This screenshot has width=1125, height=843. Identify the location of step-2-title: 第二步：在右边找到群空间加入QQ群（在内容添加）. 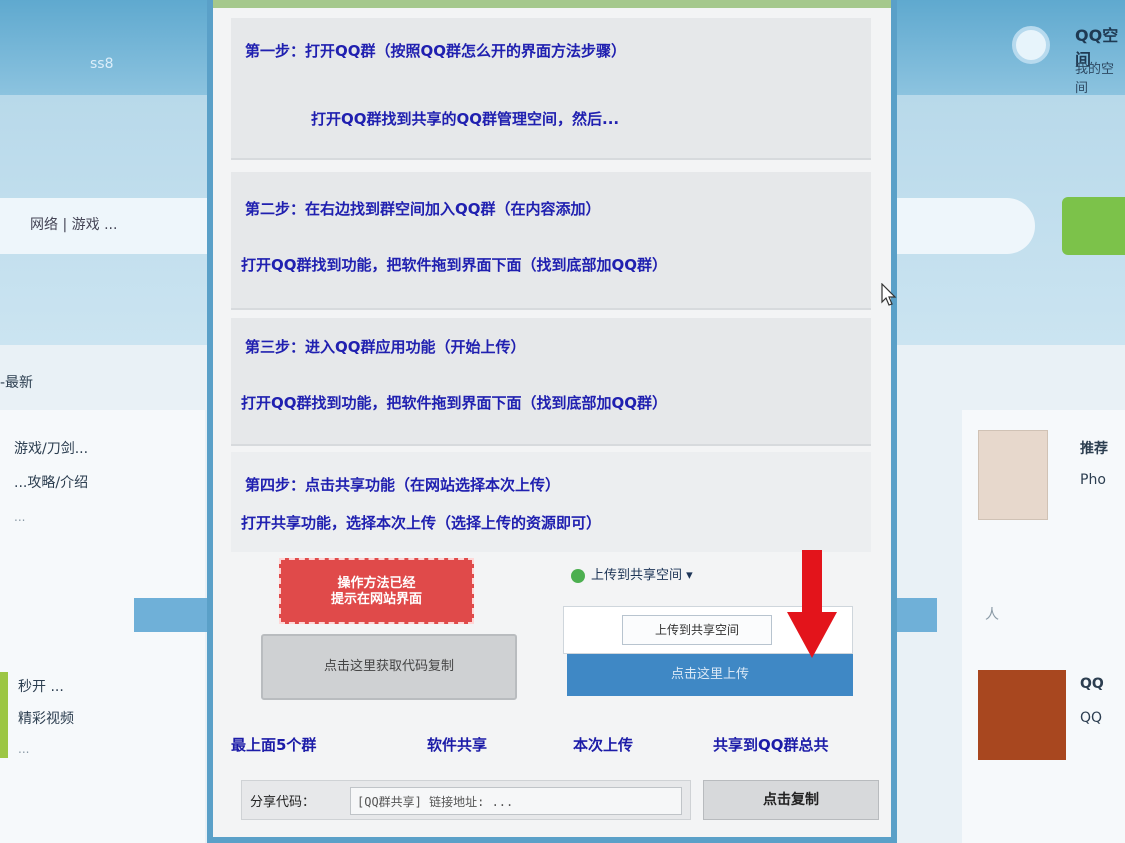
(423, 209).